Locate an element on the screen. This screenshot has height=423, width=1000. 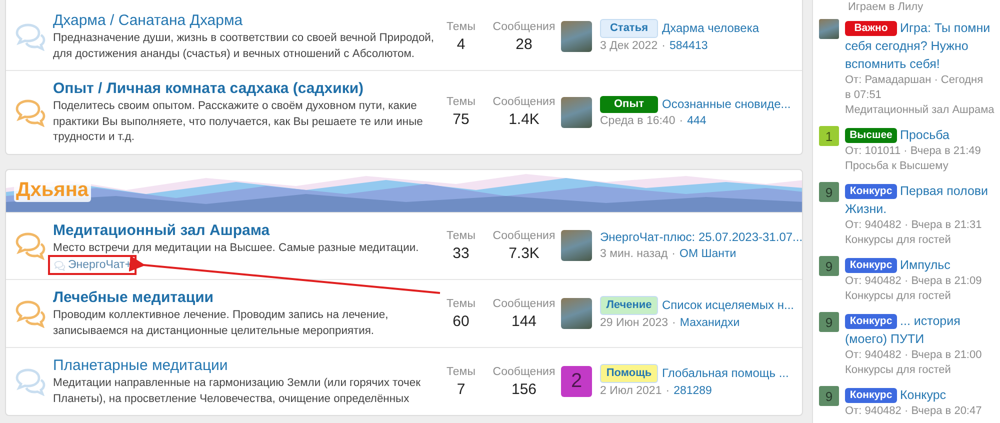
stat-value: 33 is located at coordinates (461, 253).